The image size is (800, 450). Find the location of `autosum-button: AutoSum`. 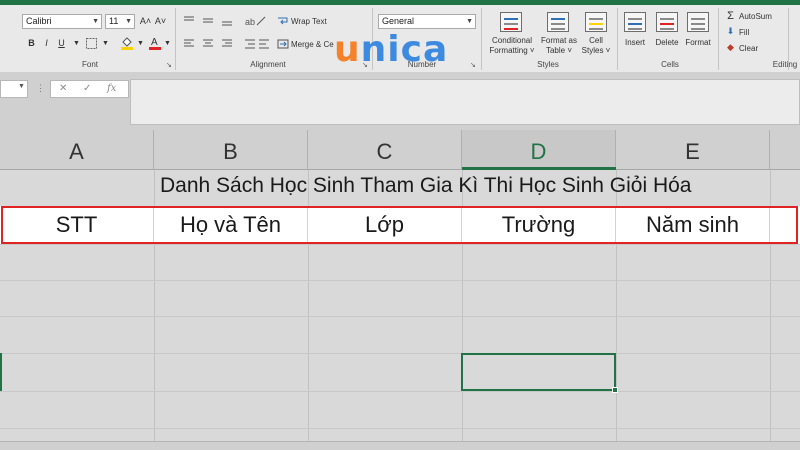

autosum-button: AutoSum is located at coordinates (755, 16).